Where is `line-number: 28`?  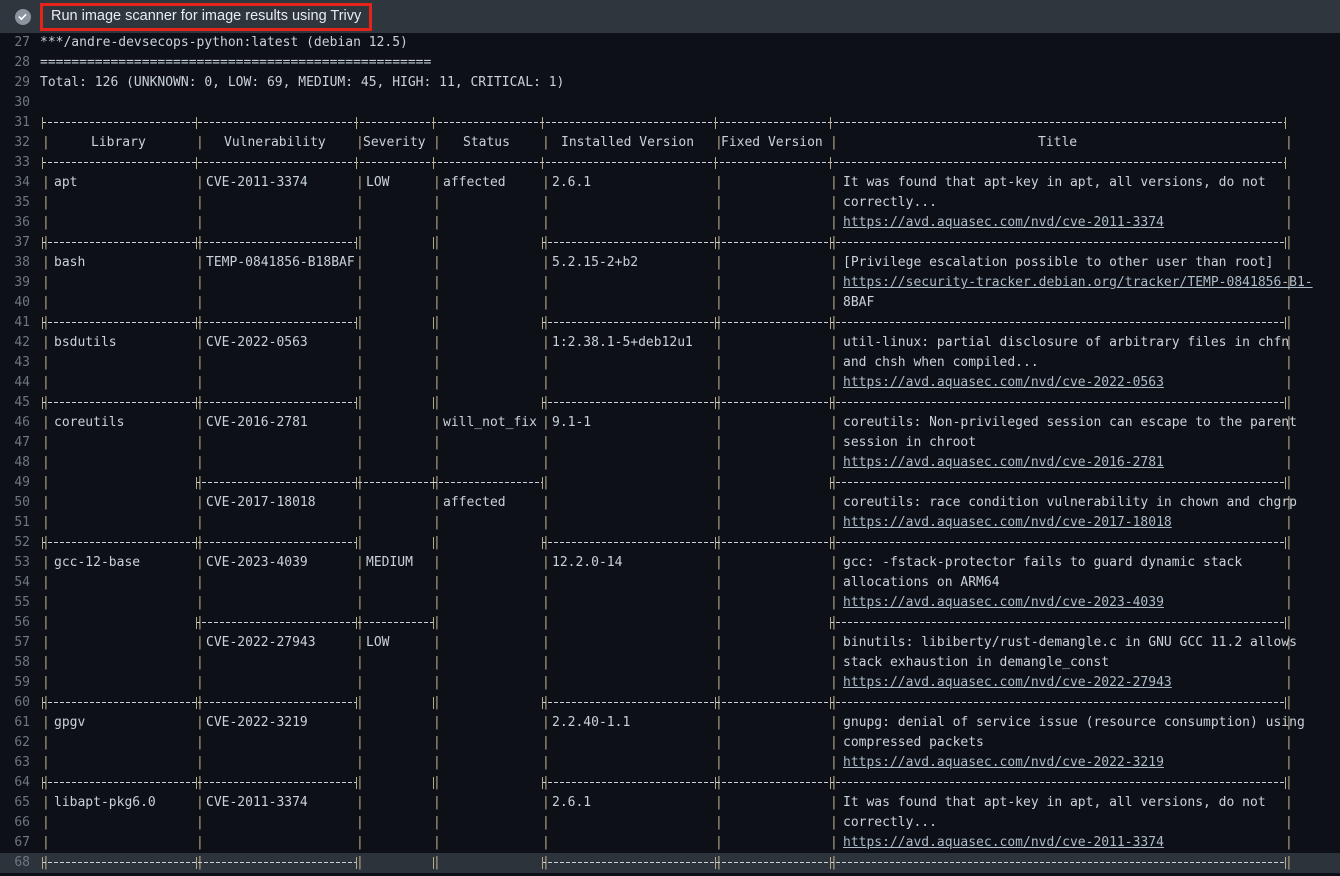 line-number: 28 is located at coordinates (22, 62).